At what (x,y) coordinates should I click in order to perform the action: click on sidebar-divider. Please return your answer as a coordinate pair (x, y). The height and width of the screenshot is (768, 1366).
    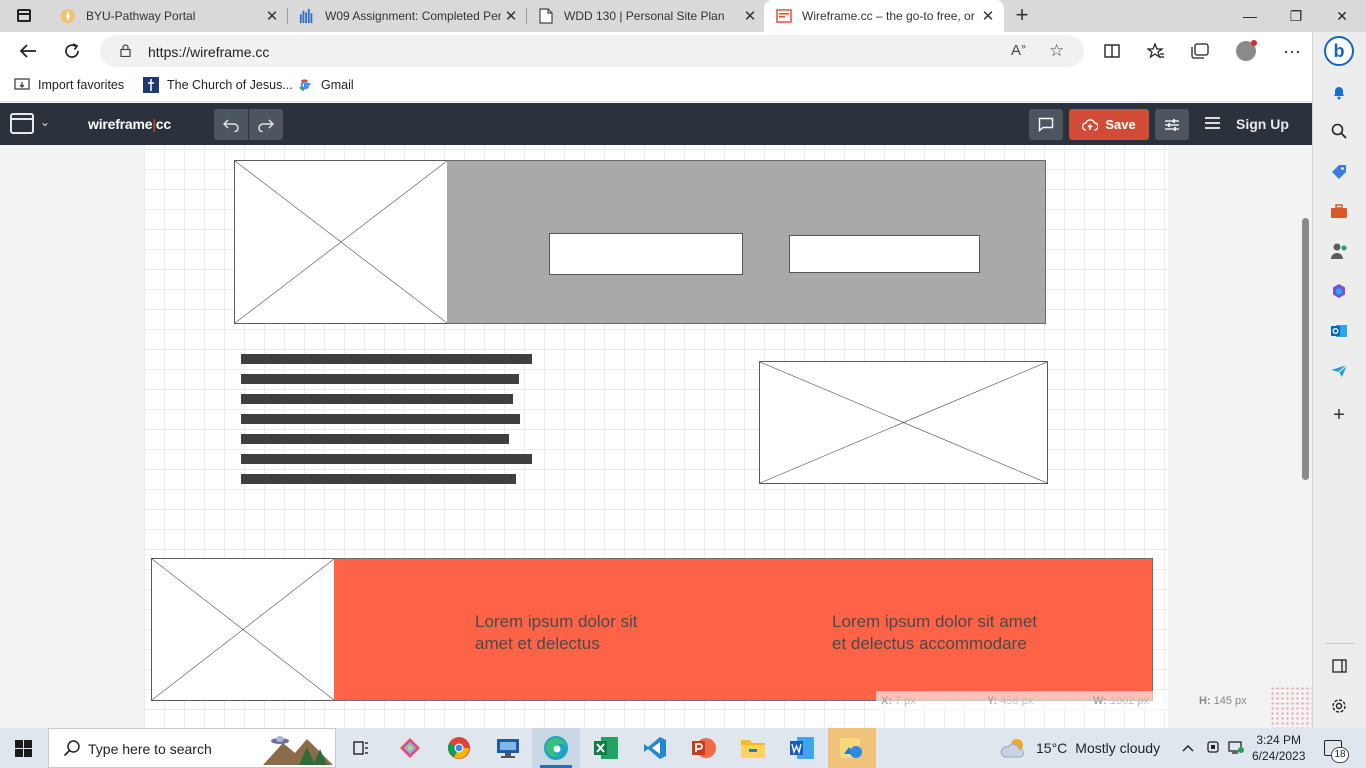
    Looking at the image, I should click on (1340, 643).